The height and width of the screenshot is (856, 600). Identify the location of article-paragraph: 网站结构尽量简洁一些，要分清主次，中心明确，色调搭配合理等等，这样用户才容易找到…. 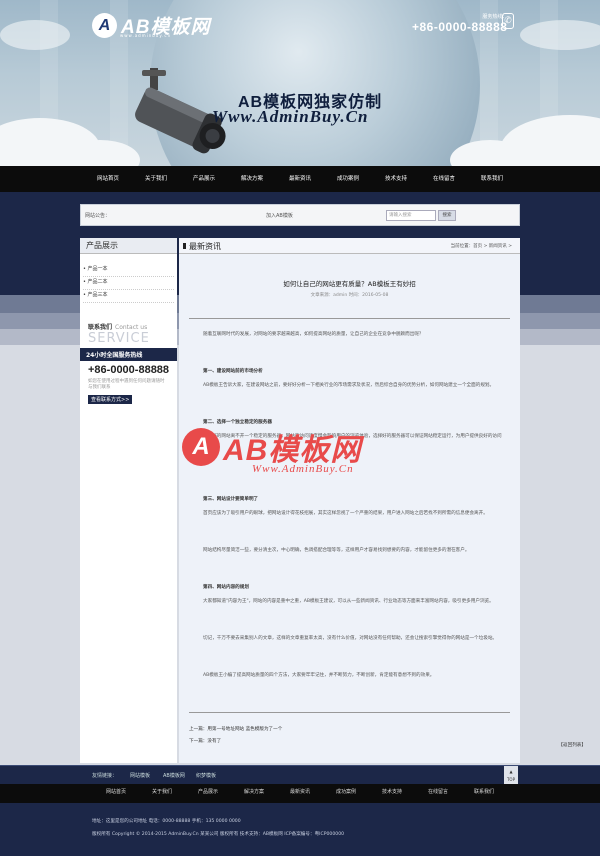
(336, 550).